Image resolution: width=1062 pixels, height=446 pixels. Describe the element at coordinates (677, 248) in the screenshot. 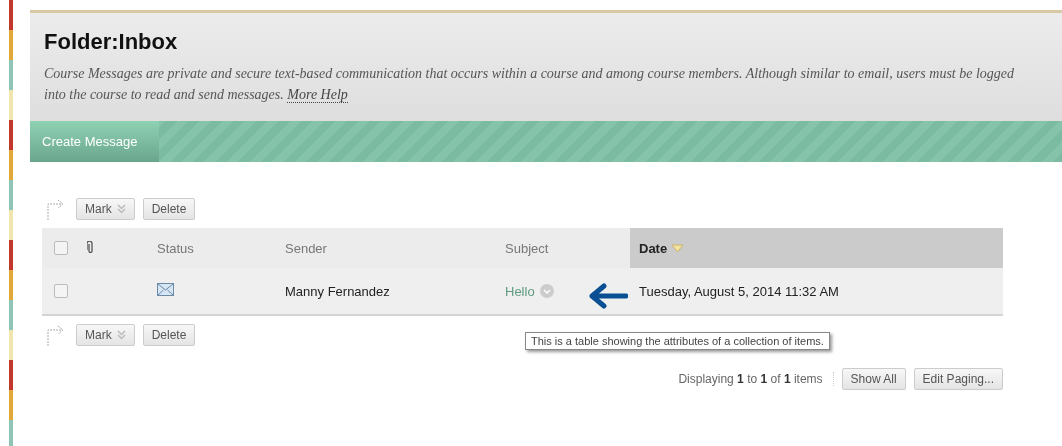

I see `sort-down-icon` at that location.